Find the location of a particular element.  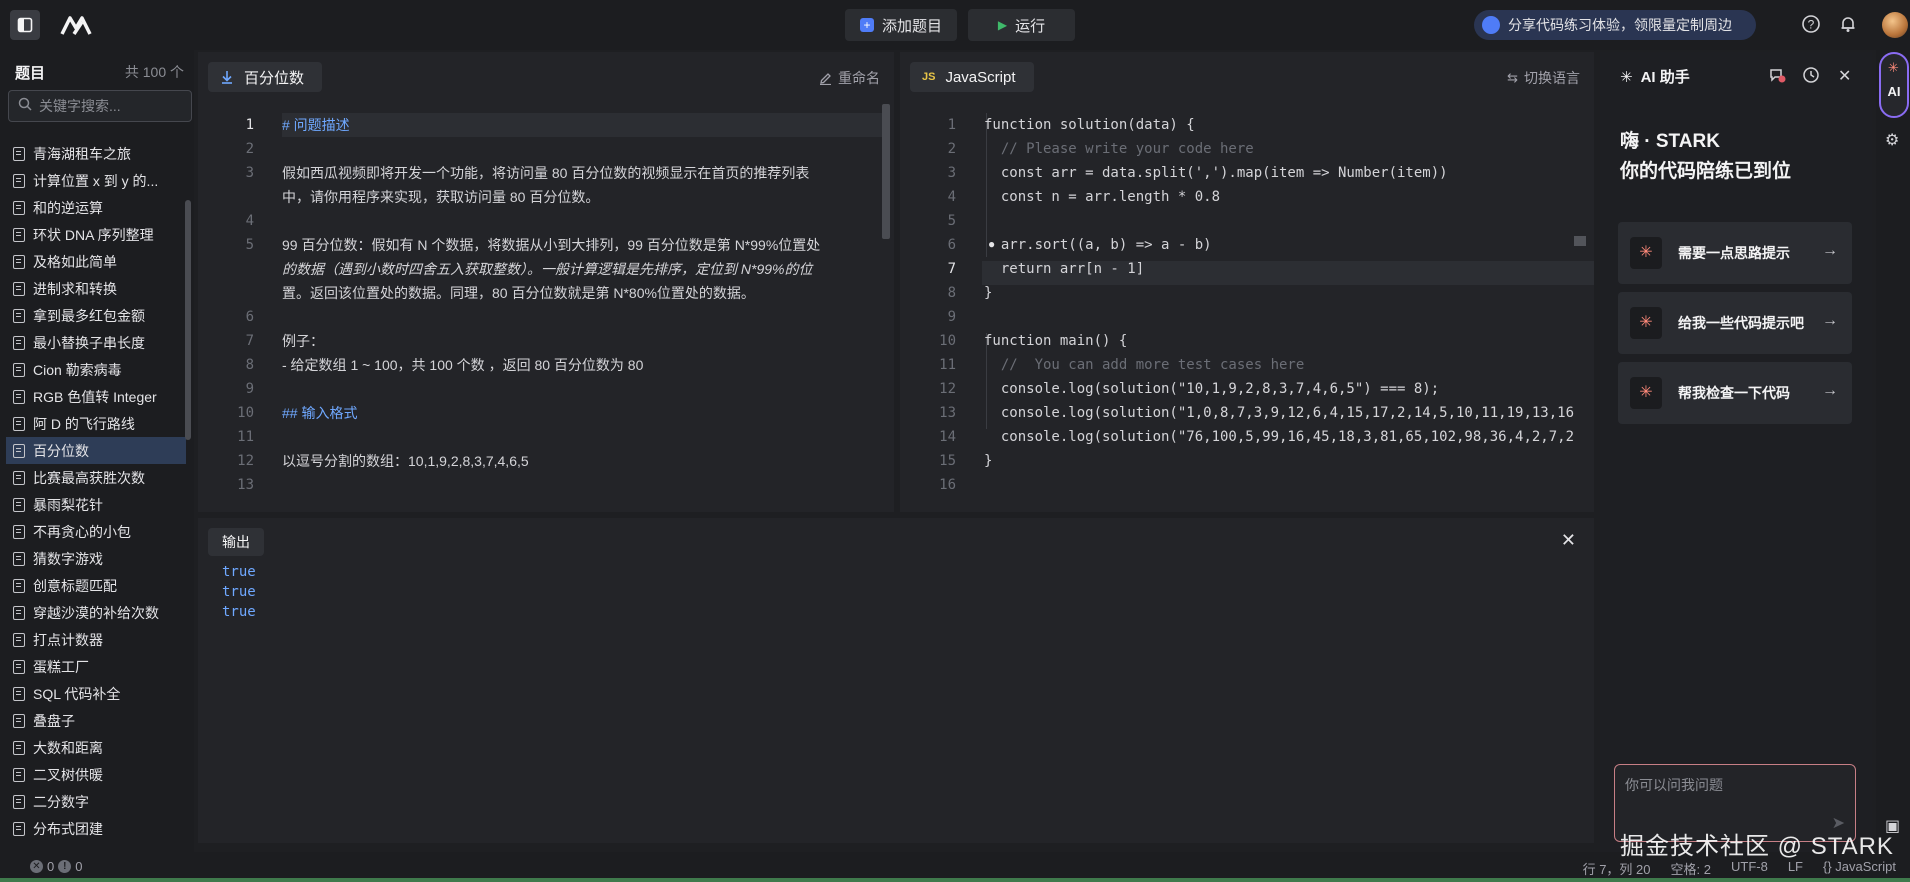

problem-list-item: 穿越沙漠的补给次数 is located at coordinates (93, 612).